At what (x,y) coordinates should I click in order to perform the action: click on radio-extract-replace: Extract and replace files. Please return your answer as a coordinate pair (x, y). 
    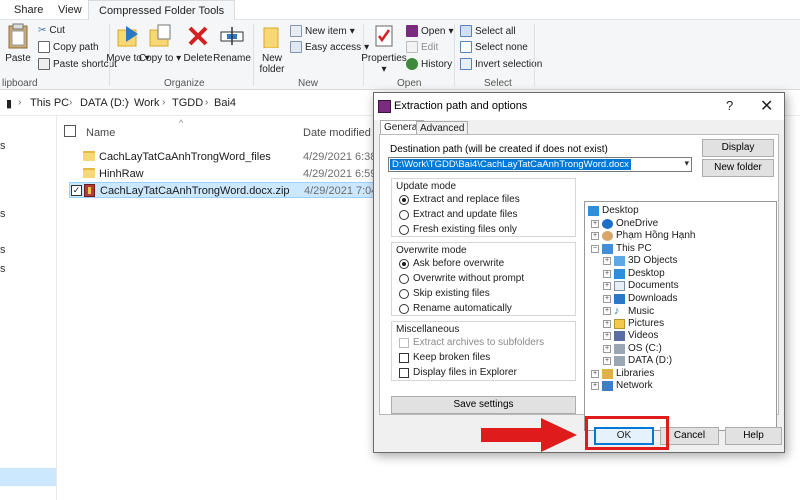
    Looking at the image, I should click on (459, 199).